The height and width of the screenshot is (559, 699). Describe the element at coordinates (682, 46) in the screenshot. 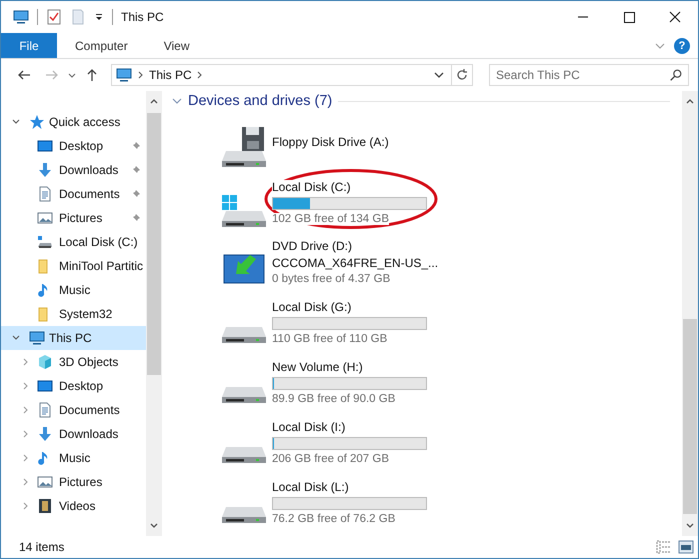

I see `help-button: ?` at that location.